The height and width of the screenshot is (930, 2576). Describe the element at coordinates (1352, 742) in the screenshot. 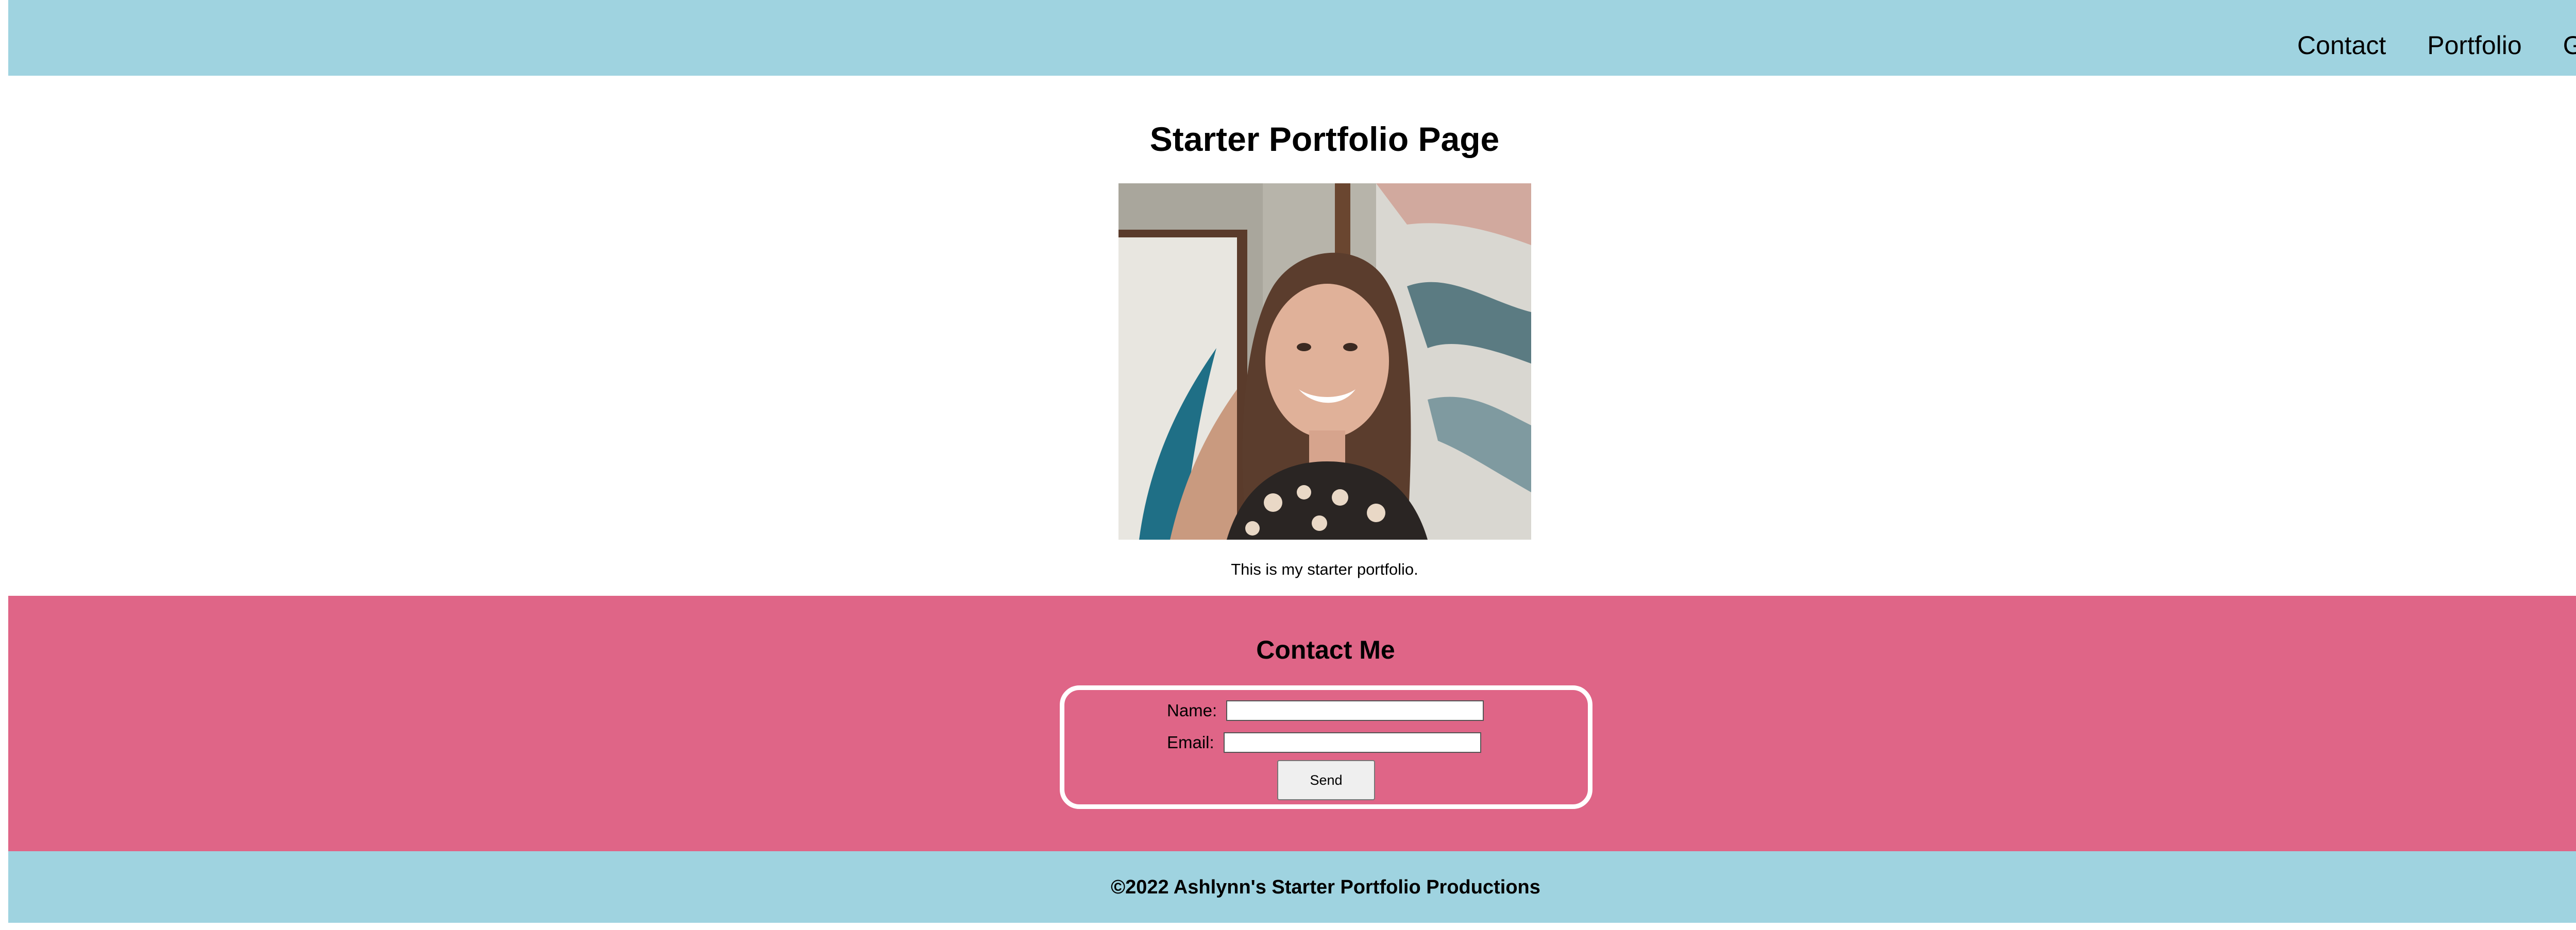

I see `email-field` at that location.